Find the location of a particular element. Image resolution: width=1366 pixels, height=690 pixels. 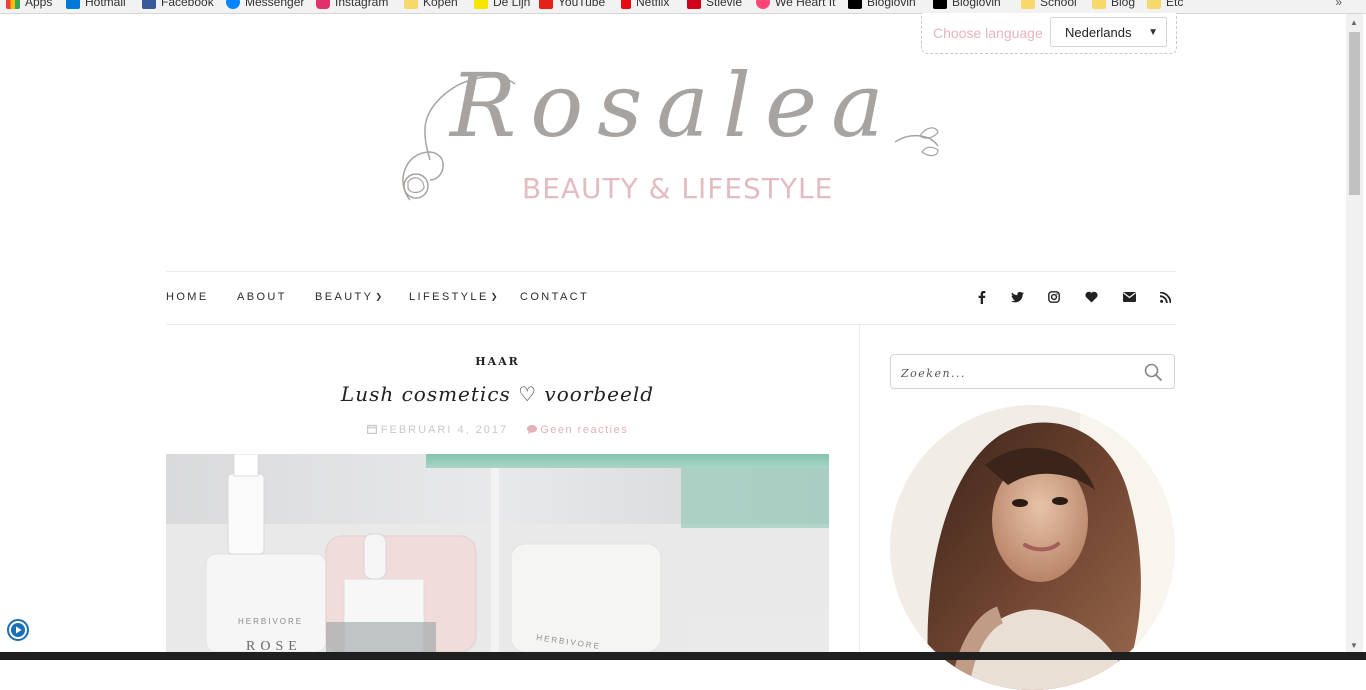

post-title: Lush cosmetics ♡ voorbeeld is located at coordinates (497, 394).